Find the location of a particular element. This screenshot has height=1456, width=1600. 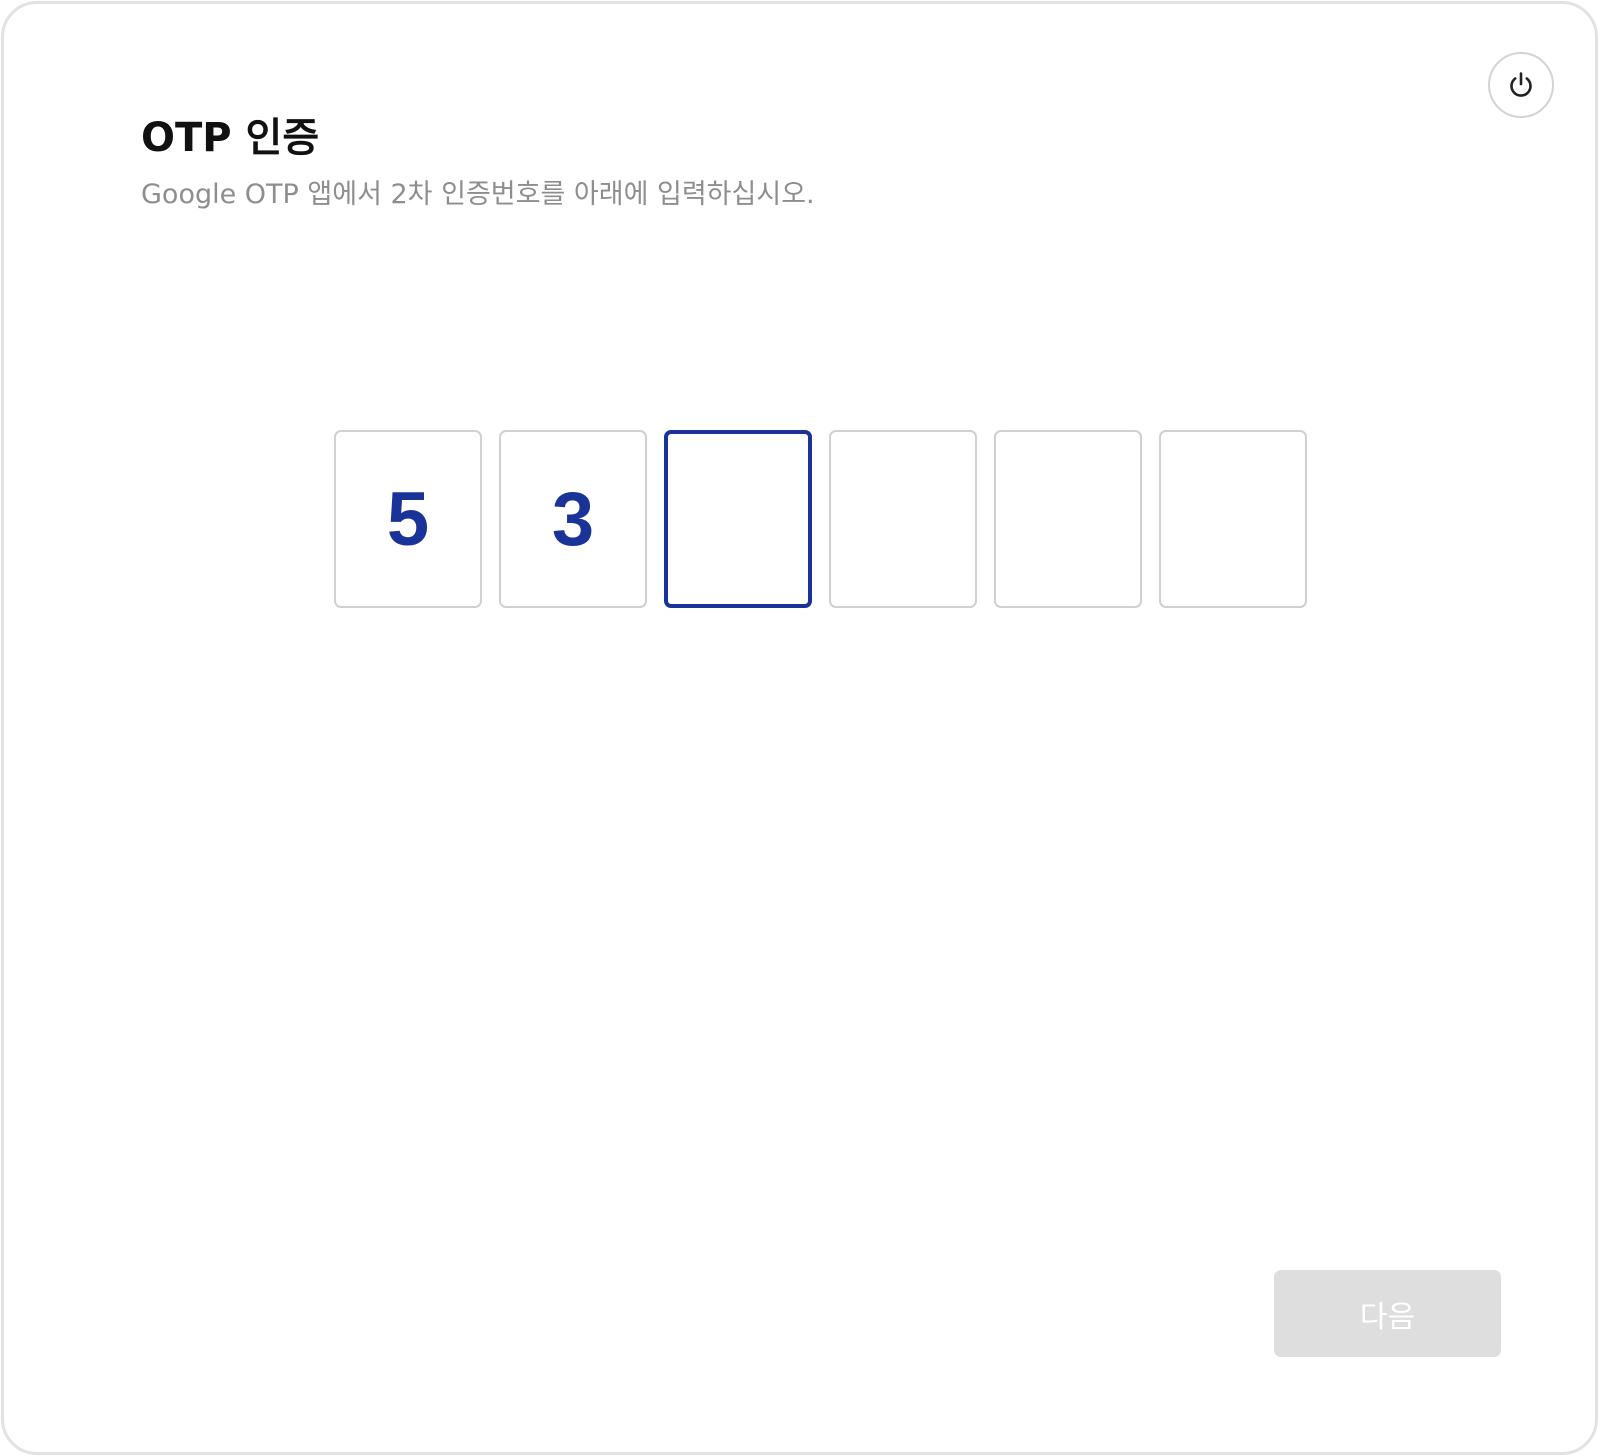

next-button: 다음 is located at coordinates (1387, 1313).